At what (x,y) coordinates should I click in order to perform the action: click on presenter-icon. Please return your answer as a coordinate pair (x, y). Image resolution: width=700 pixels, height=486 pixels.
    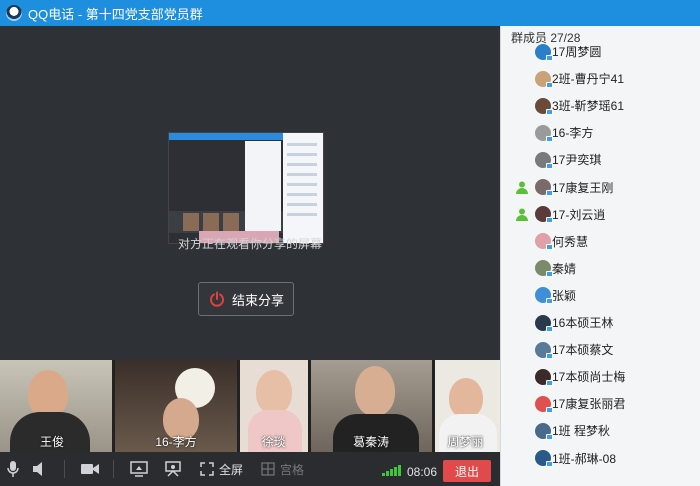
    Looking at the image, I should click on (173, 469).